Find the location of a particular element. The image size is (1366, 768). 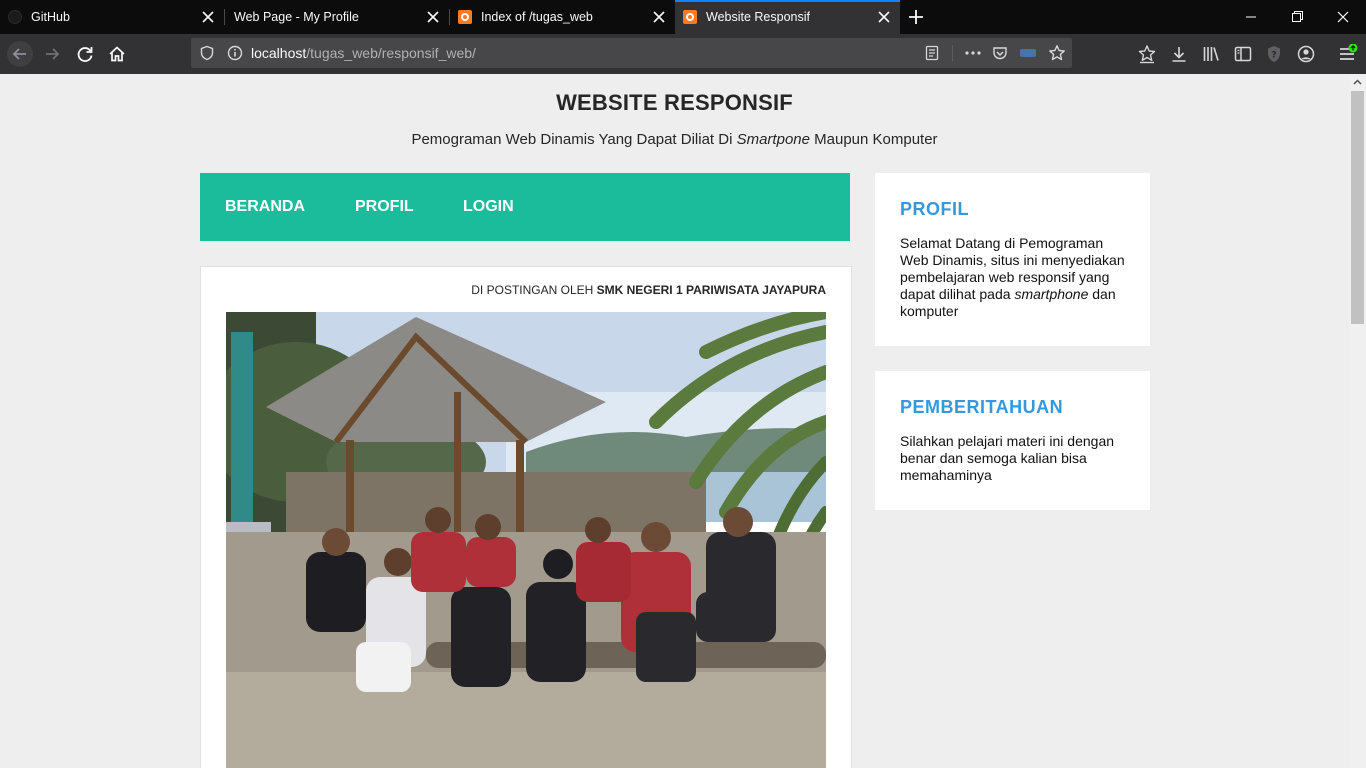

menu-item-login: LOGIN is located at coordinates (488, 207).